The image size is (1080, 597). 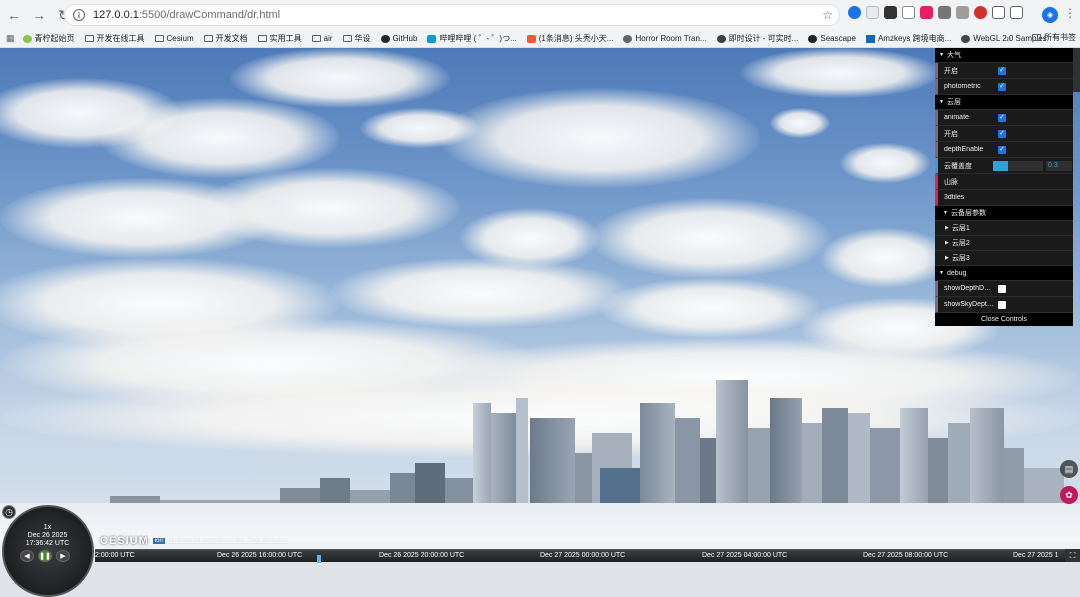 I want to click on seascape-icon, so click(x=813, y=38).